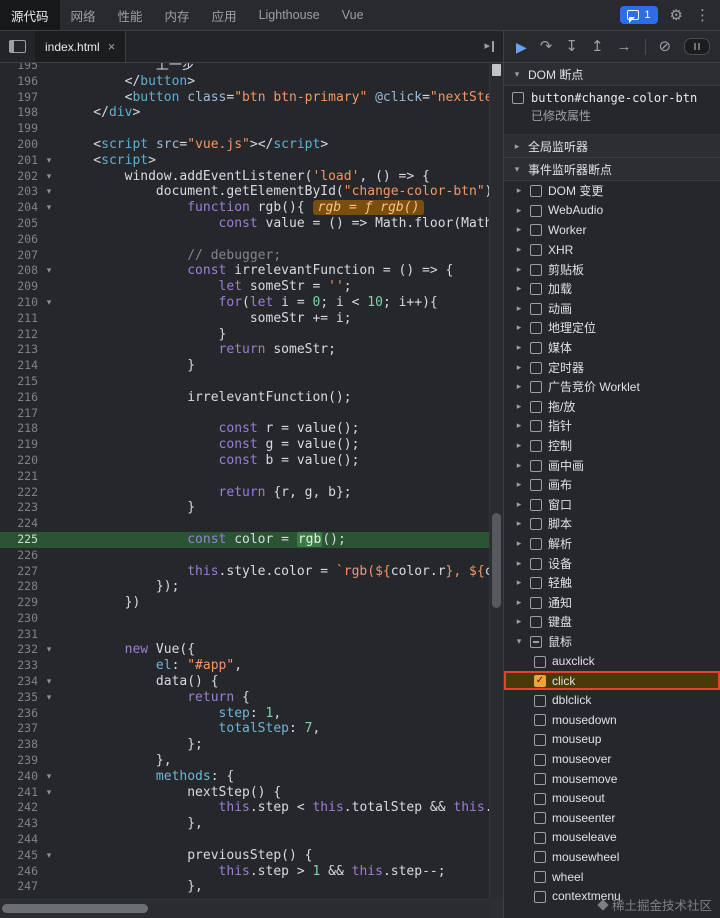 This screenshot has width=720, height=918. Describe the element at coordinates (17, 46) in the screenshot. I see `toggle-navigator-icon` at that location.